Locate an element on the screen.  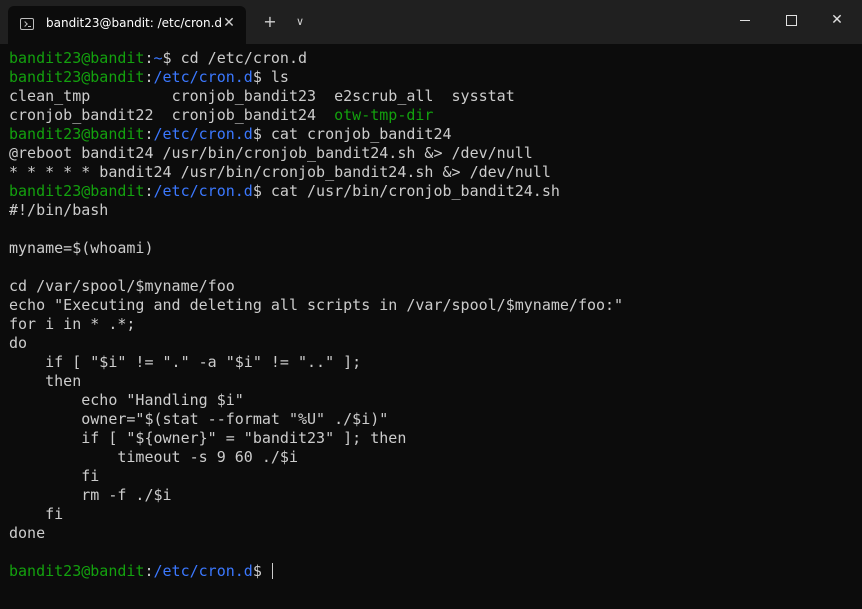
maximize-button is located at coordinates (791, 20).